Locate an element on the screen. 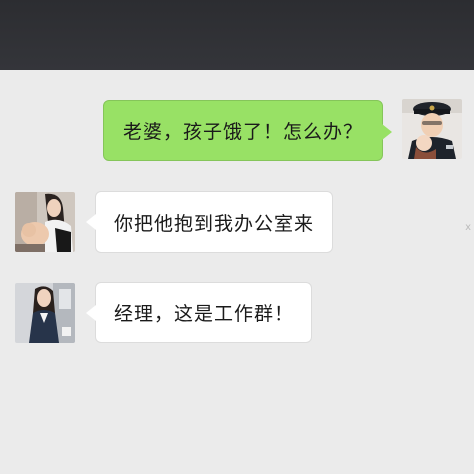  message-bubble: 你把他抱到我办公室来 is located at coordinates (209, 222).